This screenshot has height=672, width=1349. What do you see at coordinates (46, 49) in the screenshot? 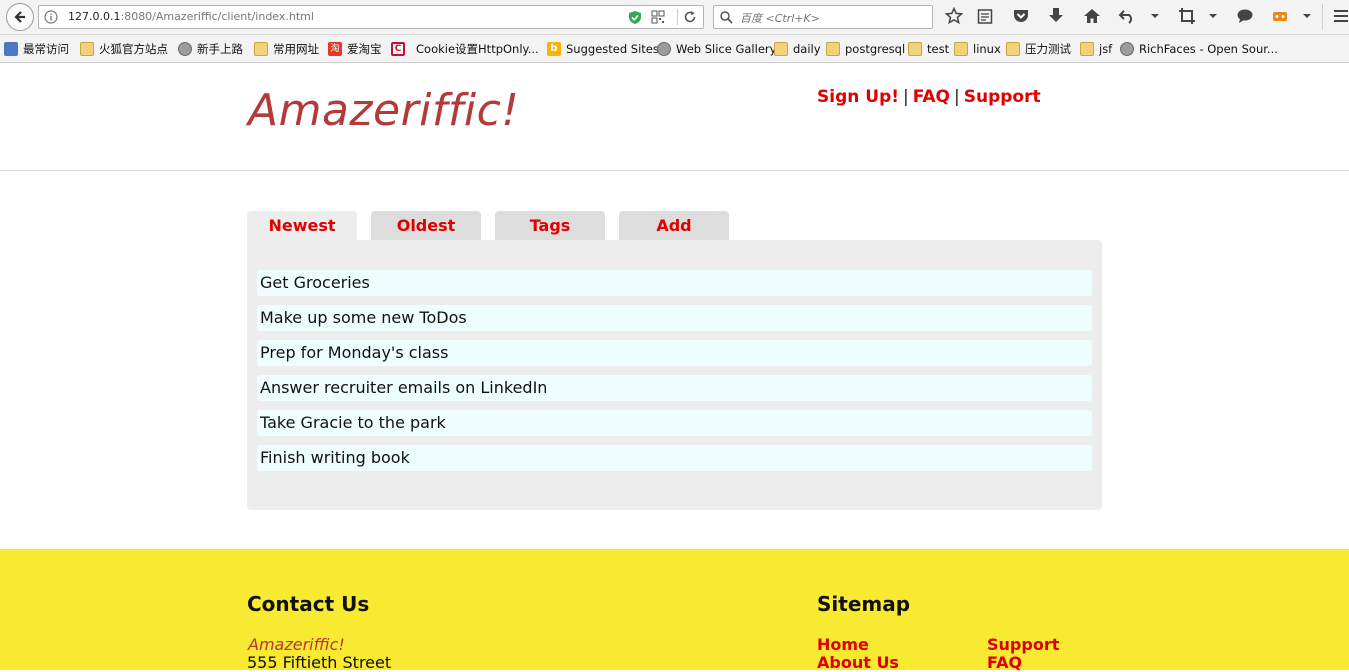
I see `bookmark-label: 最常访问` at bounding box center [46, 49].